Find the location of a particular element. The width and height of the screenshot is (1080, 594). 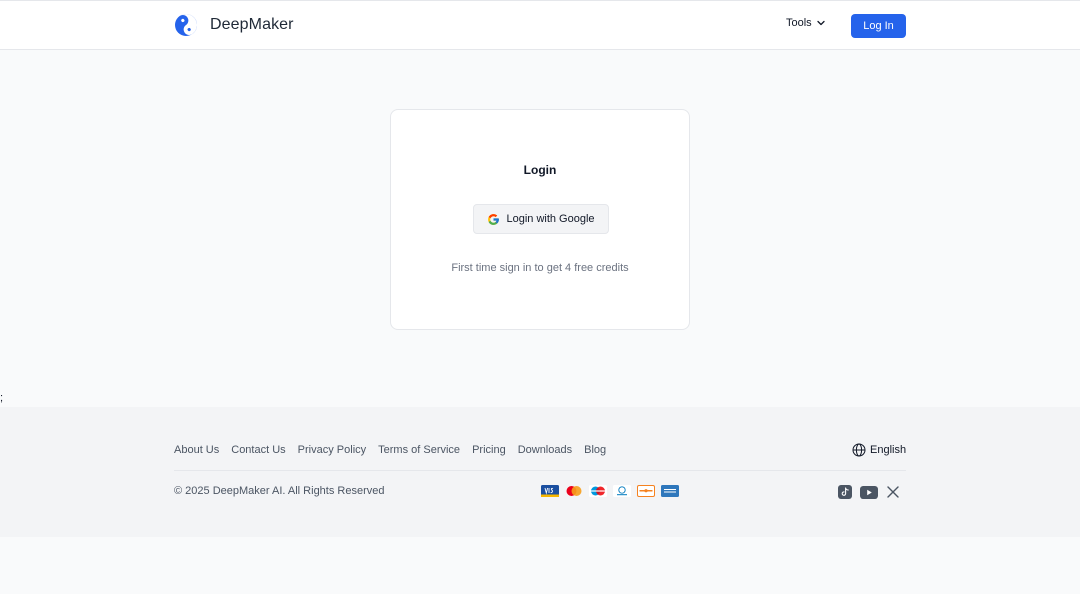

footer-divider is located at coordinates (540, 470).